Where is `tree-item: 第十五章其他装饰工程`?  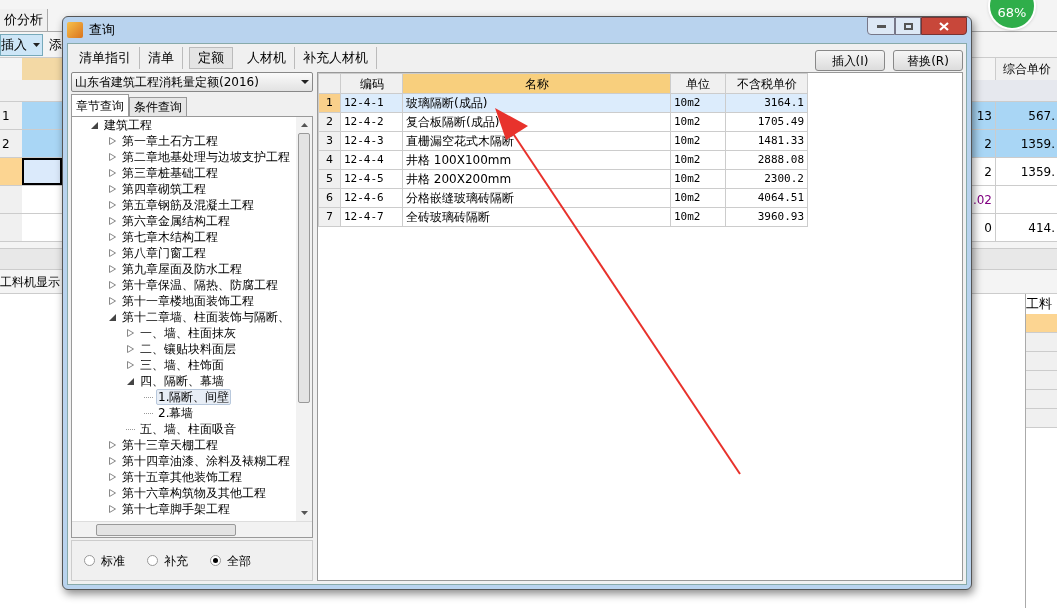 tree-item: 第十五章其他装饰工程 is located at coordinates (182, 477).